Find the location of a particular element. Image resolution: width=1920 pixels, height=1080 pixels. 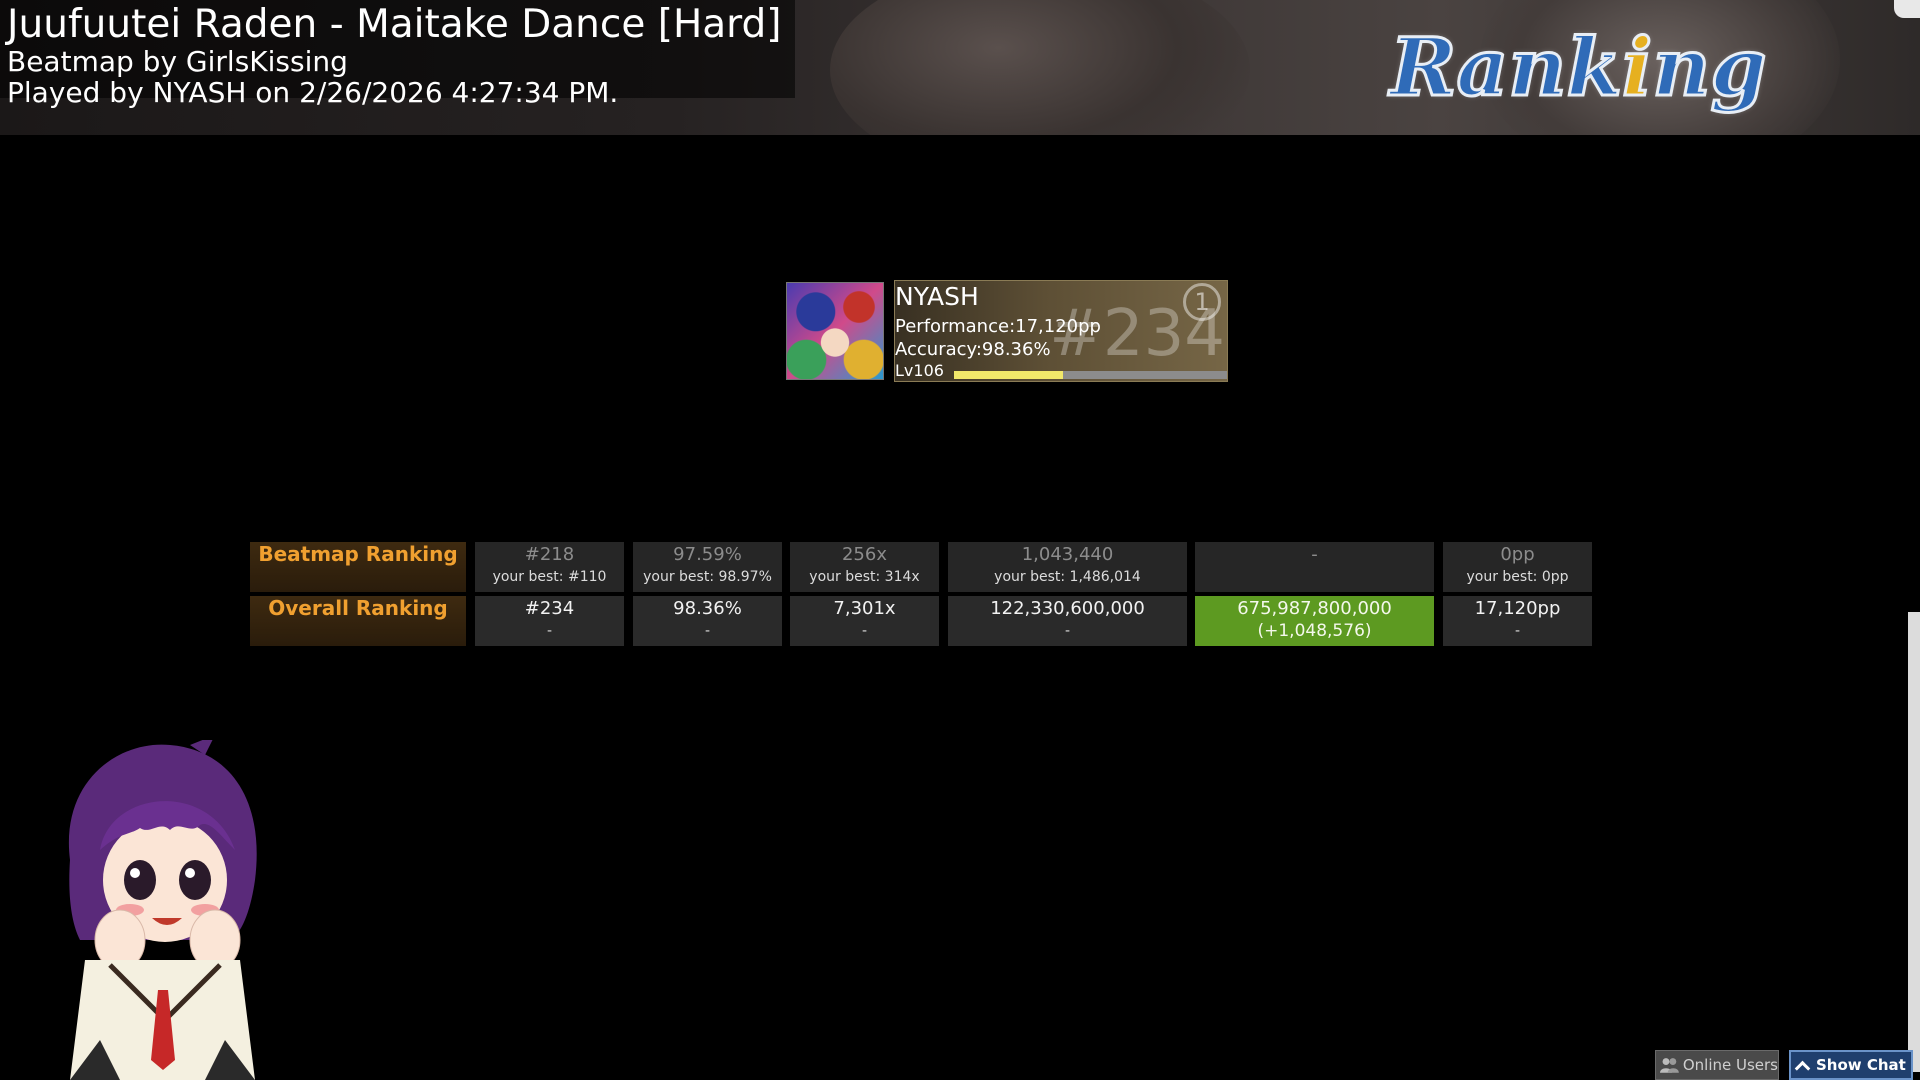

cell-value: 122,330,600,000 is located at coordinates (1067, 608).